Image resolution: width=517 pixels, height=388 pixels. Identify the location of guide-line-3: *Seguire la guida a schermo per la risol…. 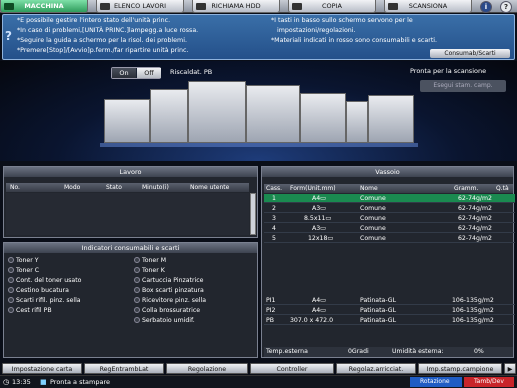
(102, 40).